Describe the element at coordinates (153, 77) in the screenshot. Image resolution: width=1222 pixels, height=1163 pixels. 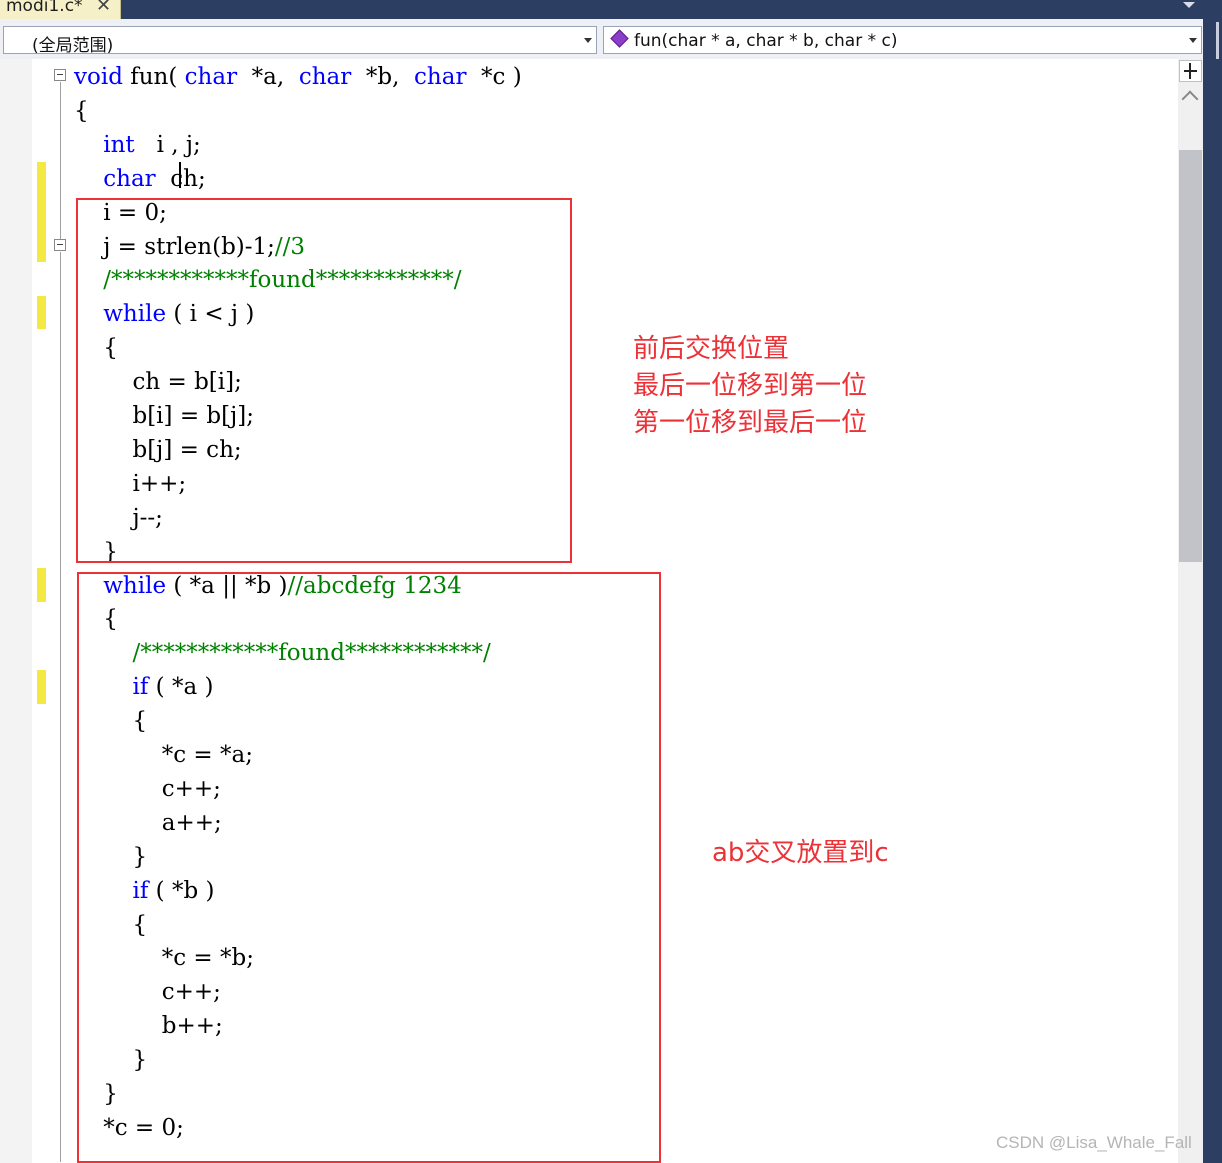
I see `code-token: fun(` at that location.